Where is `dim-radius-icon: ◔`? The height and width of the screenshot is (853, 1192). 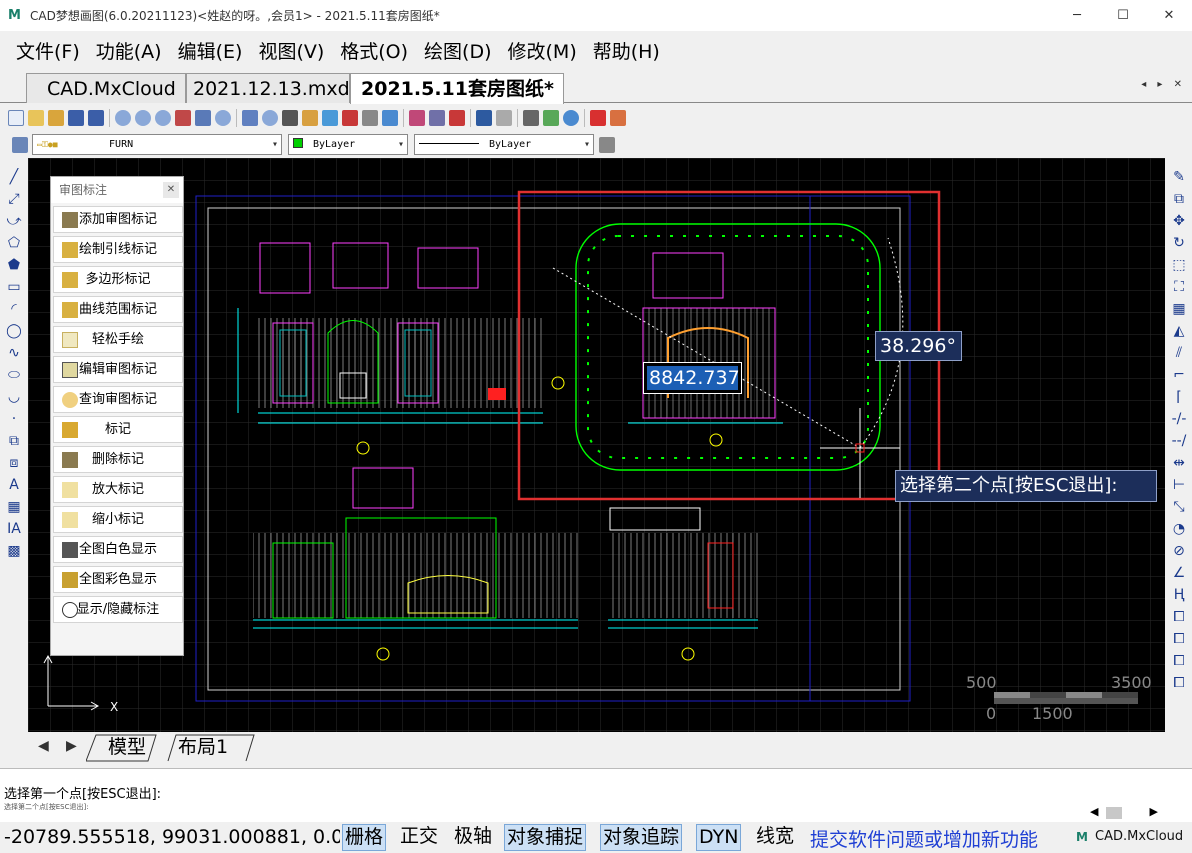
dim-radius-icon: ◔ is located at coordinates (1179, 529).